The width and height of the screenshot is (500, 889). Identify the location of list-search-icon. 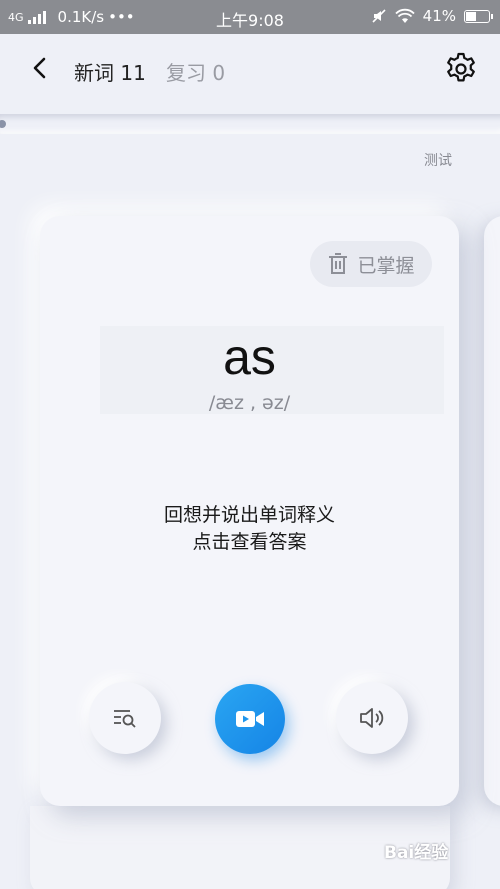
(125, 719).